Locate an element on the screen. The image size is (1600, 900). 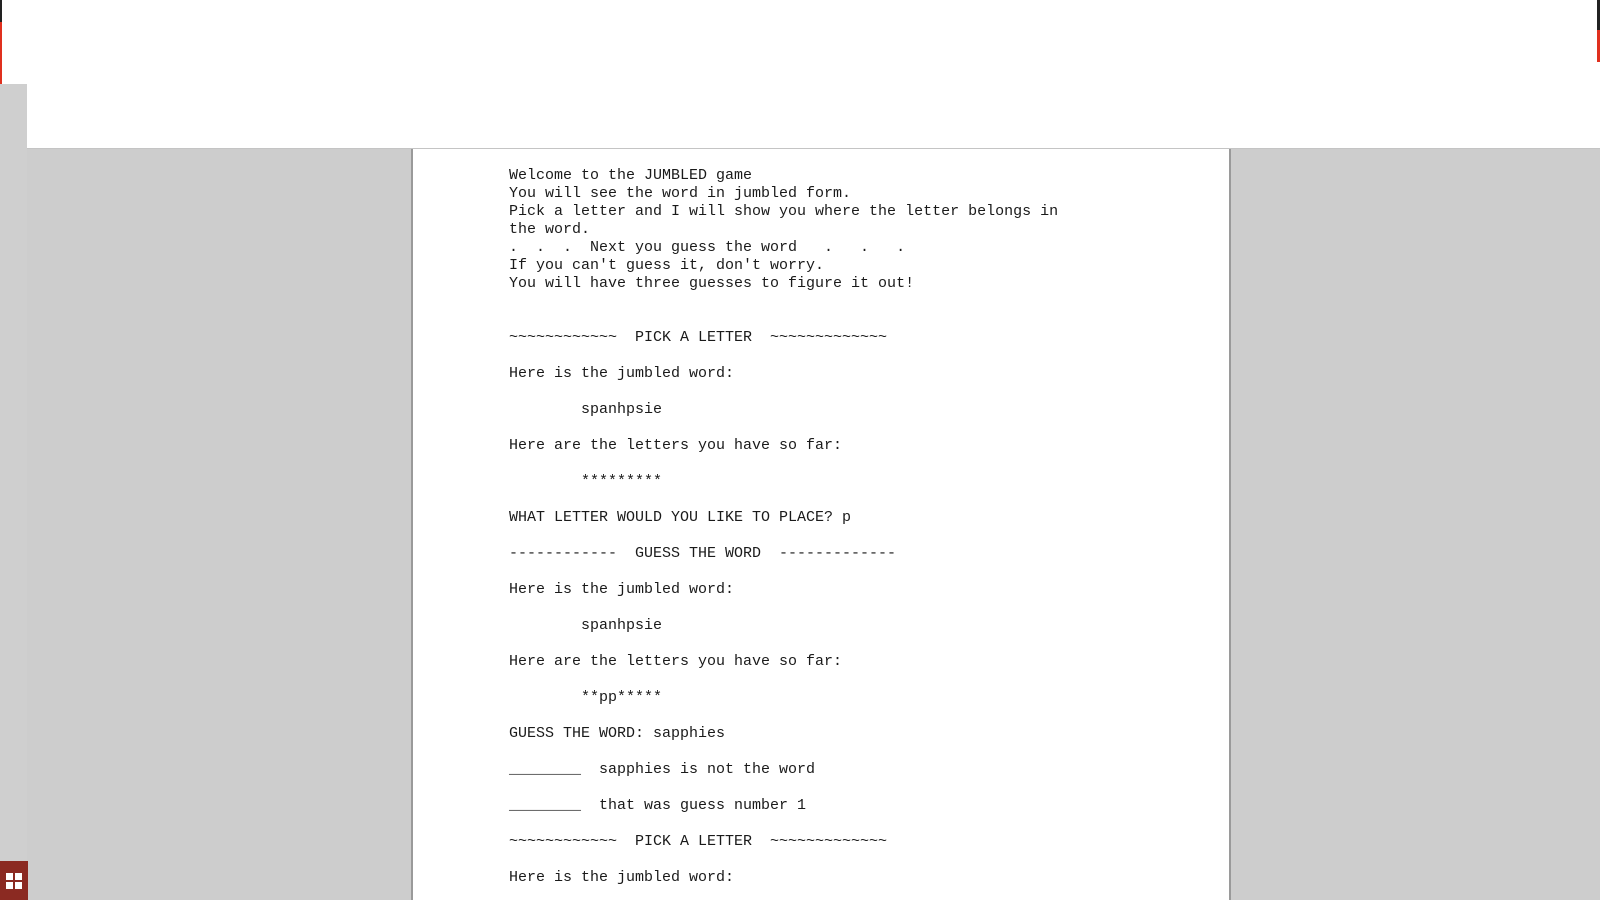
document-line: the word. is located at coordinates (550, 229).